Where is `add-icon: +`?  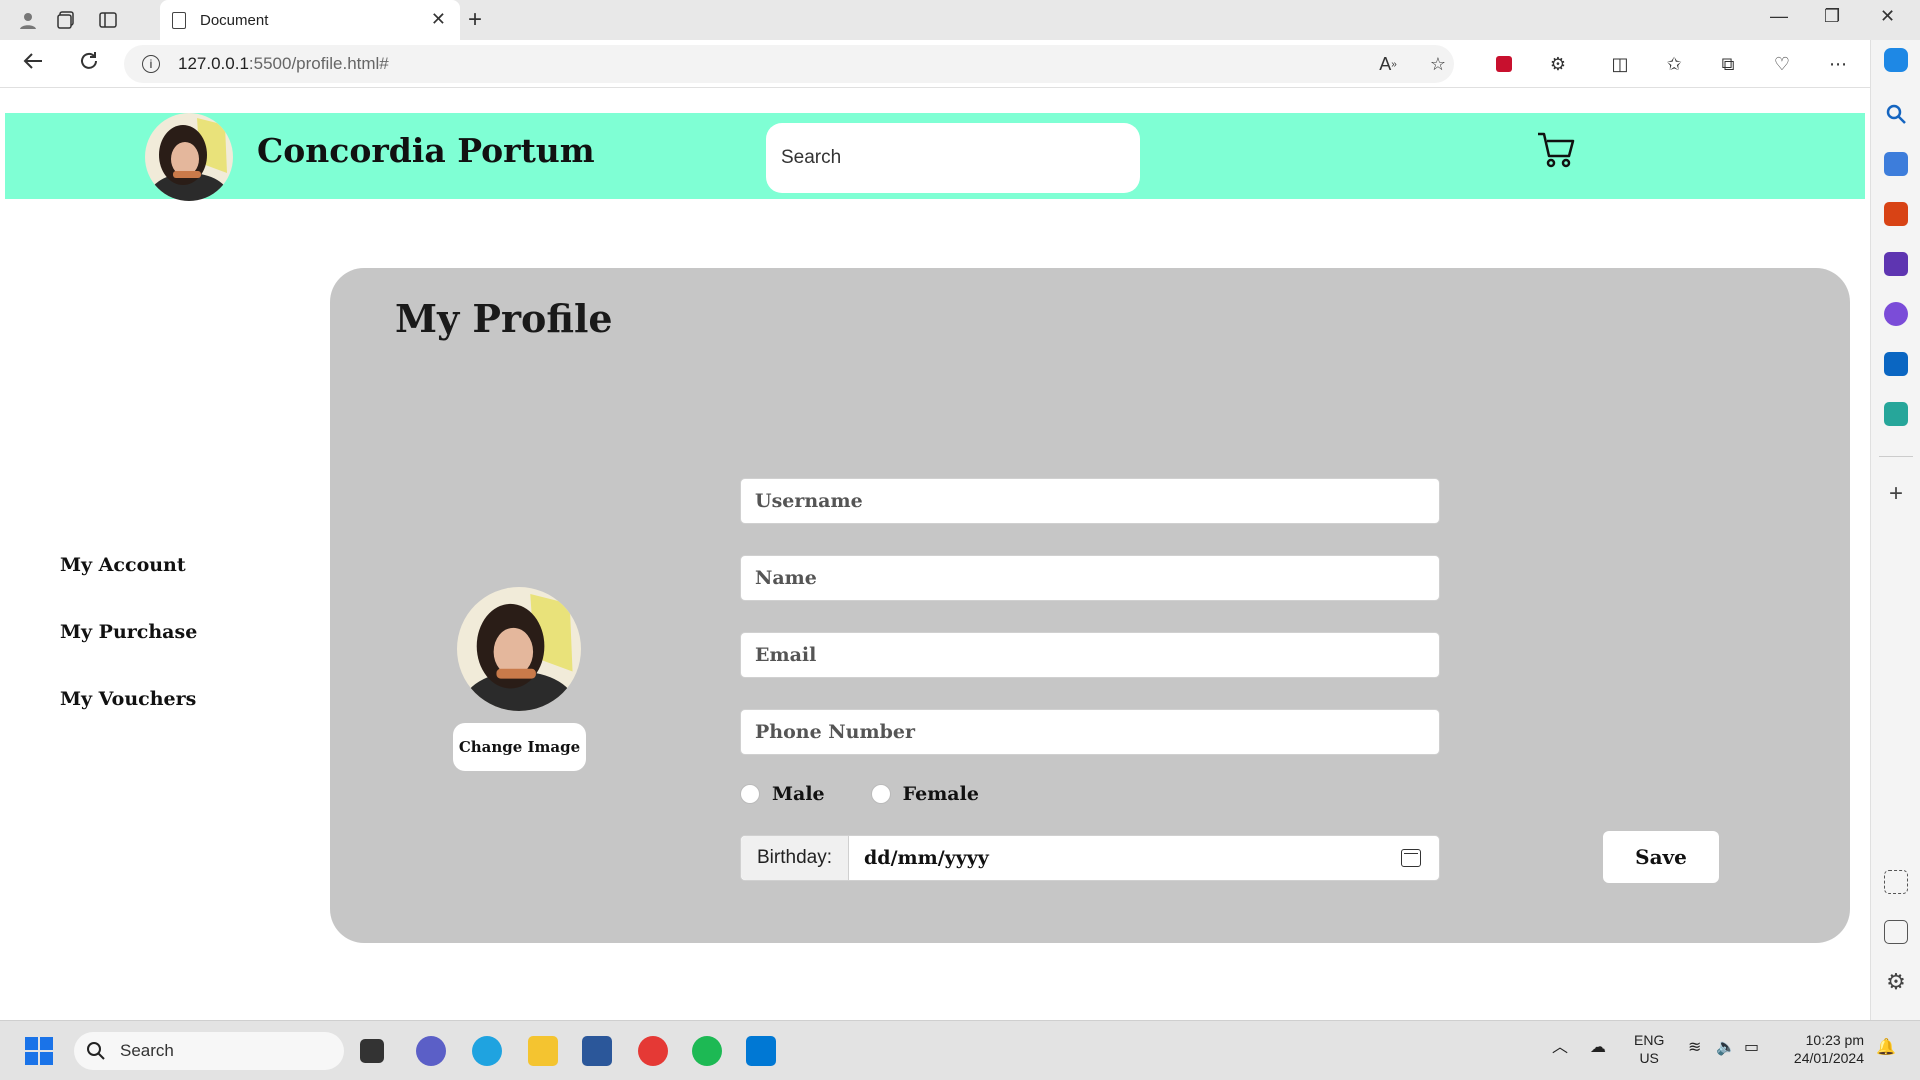
add-icon: + is located at coordinates (1896, 494).